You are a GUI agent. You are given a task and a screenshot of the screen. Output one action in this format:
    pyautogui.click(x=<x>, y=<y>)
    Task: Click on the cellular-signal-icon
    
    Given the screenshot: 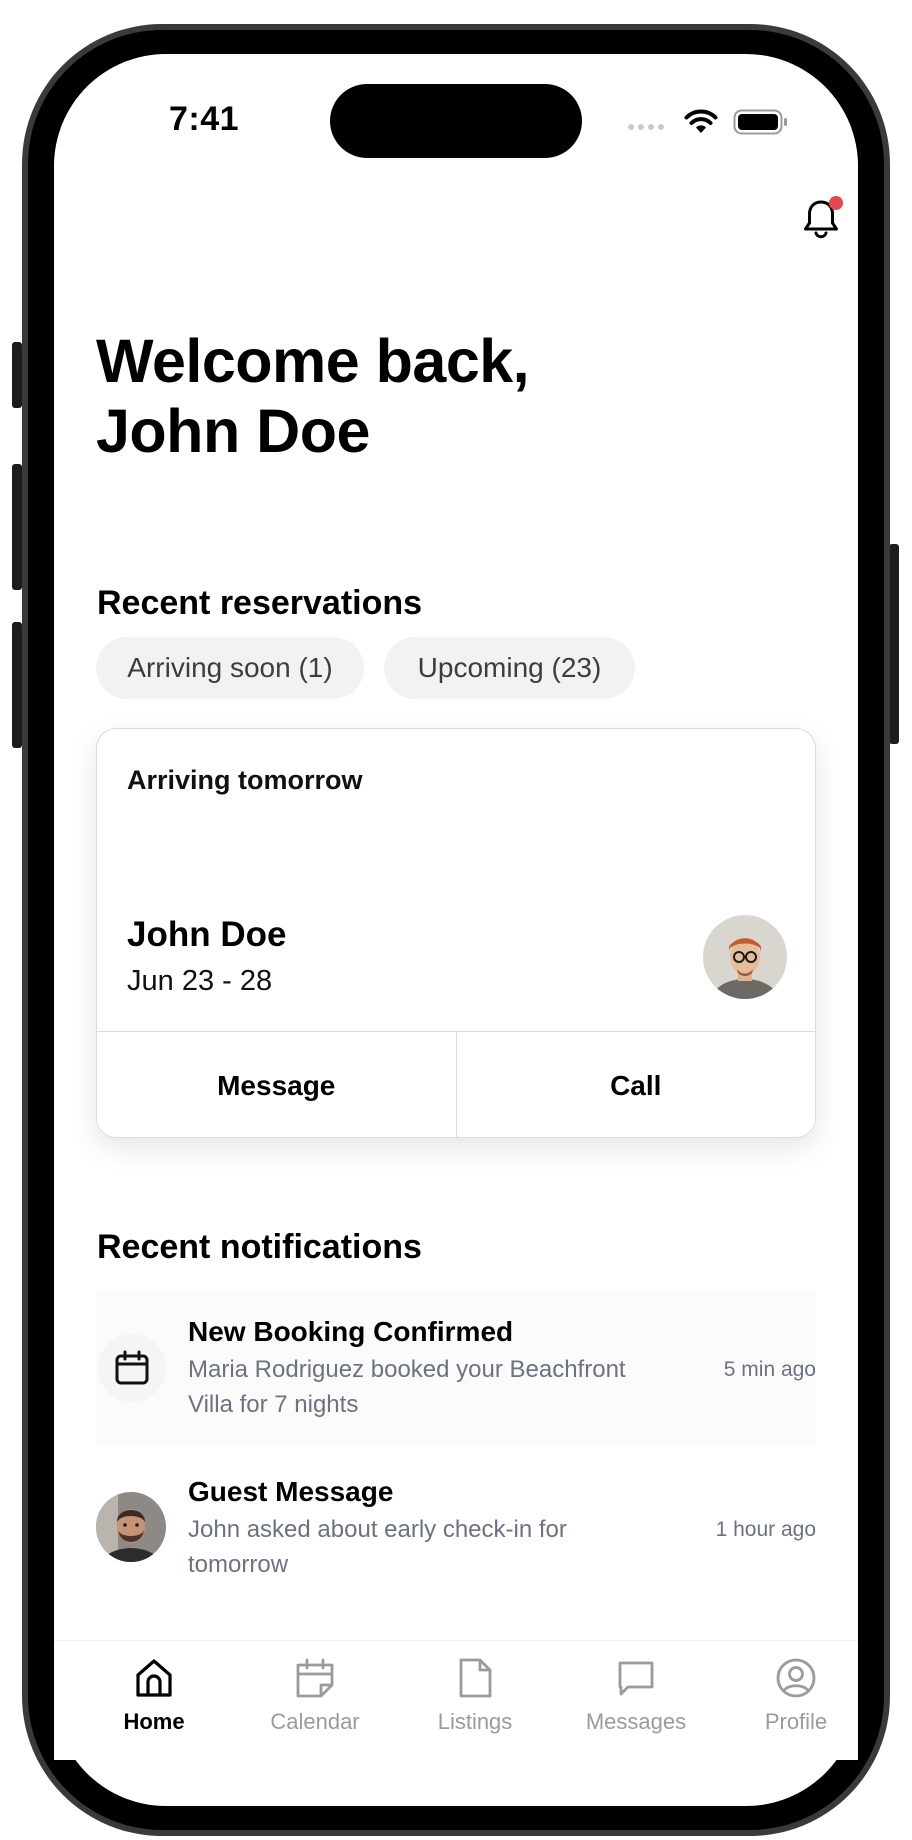 What is the action you would take?
    pyautogui.click(x=646, y=127)
    